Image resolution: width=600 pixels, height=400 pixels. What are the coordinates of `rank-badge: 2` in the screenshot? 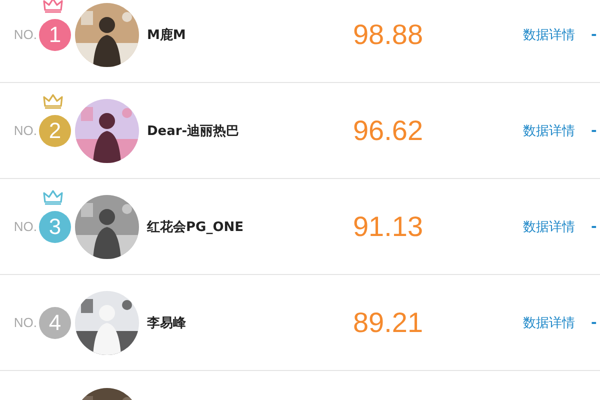 It's located at (55, 130).